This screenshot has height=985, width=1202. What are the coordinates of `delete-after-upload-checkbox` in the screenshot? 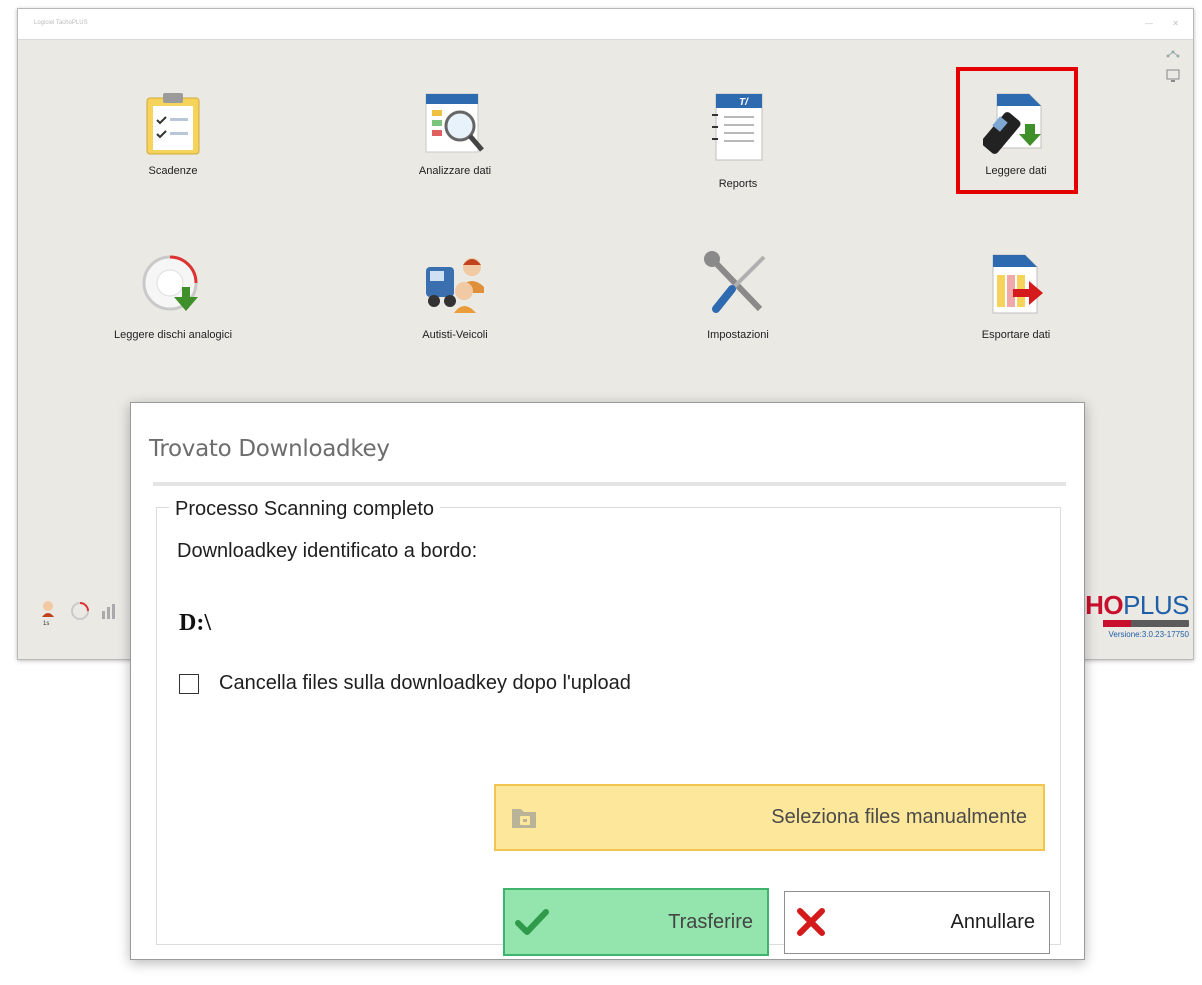 It's located at (189, 684).